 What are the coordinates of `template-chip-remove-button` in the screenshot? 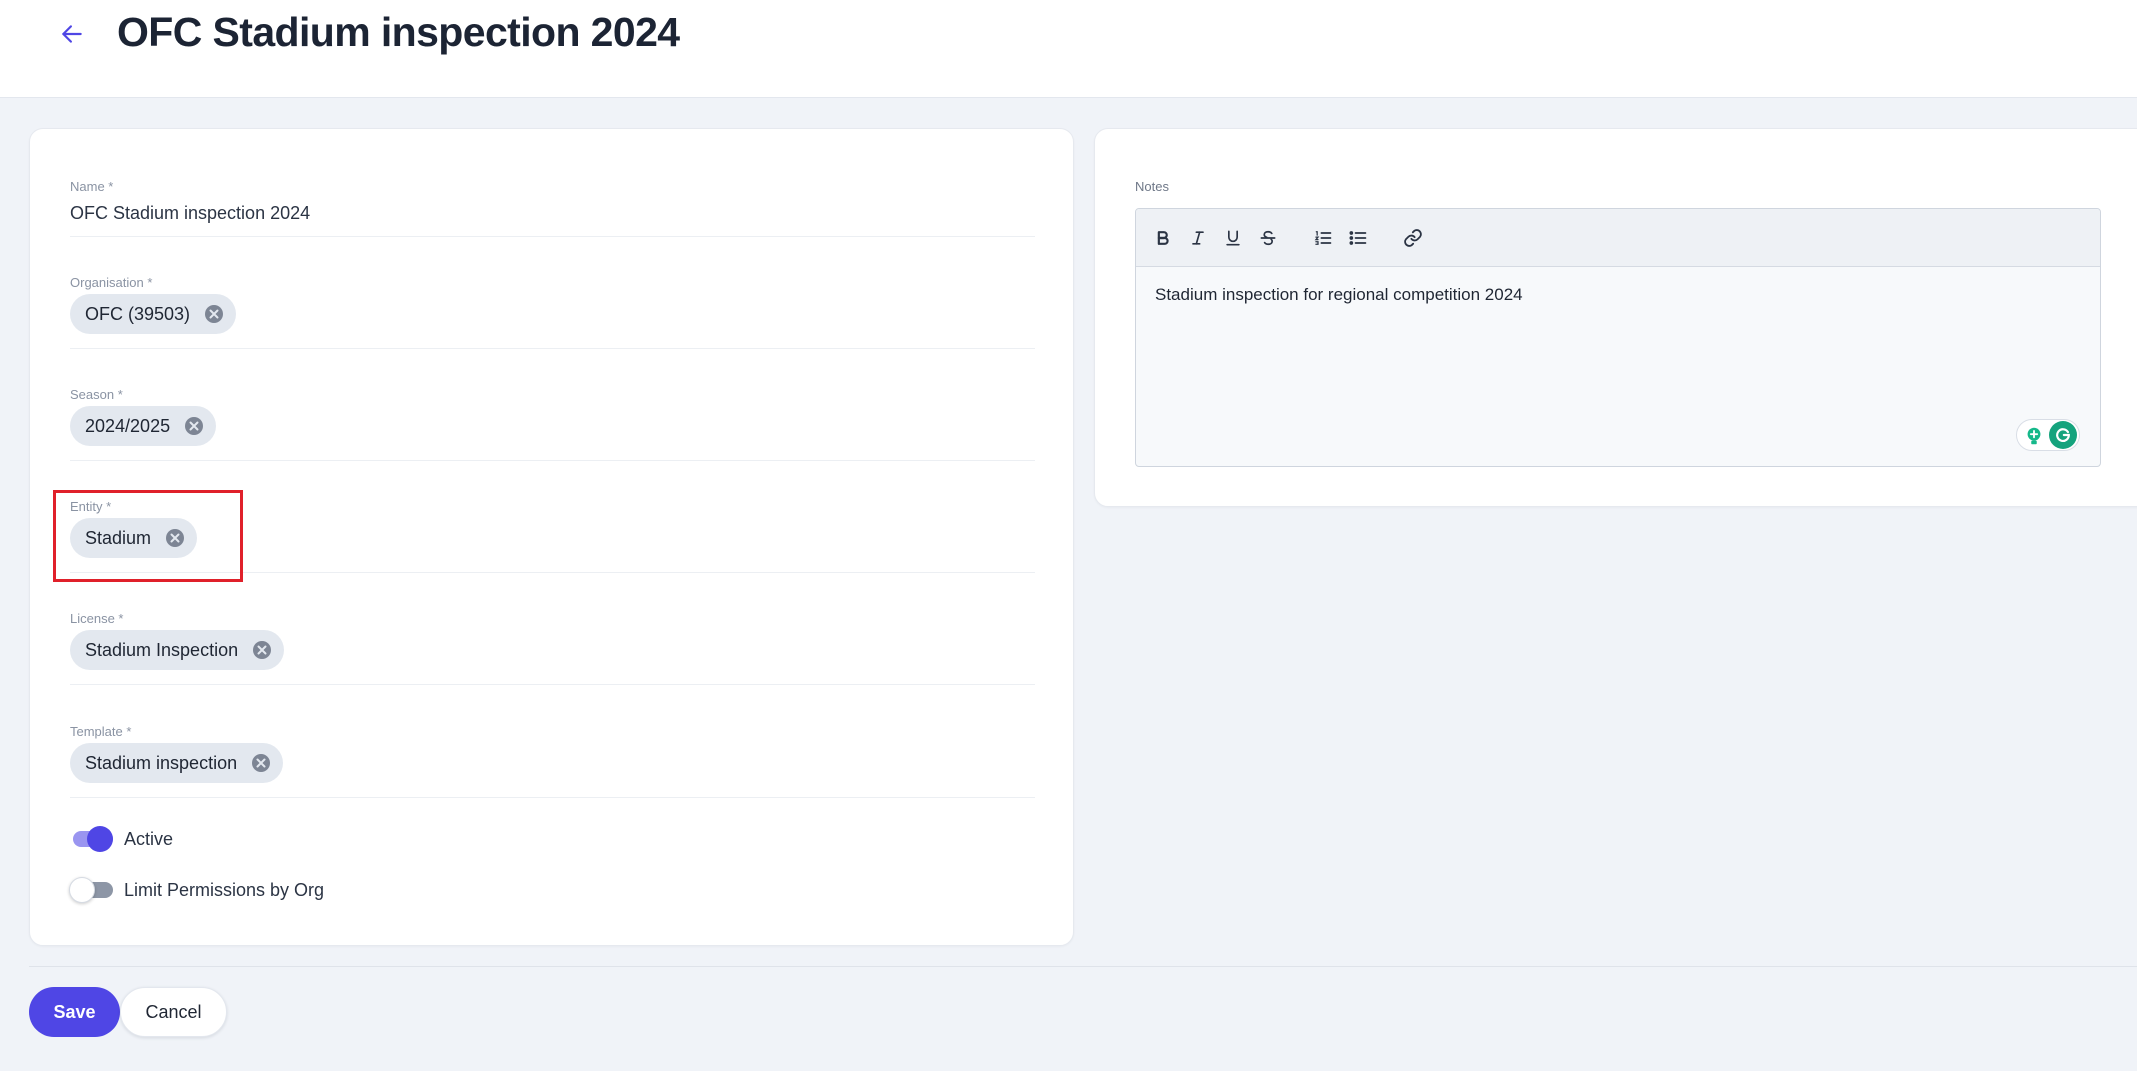 It's located at (261, 763).